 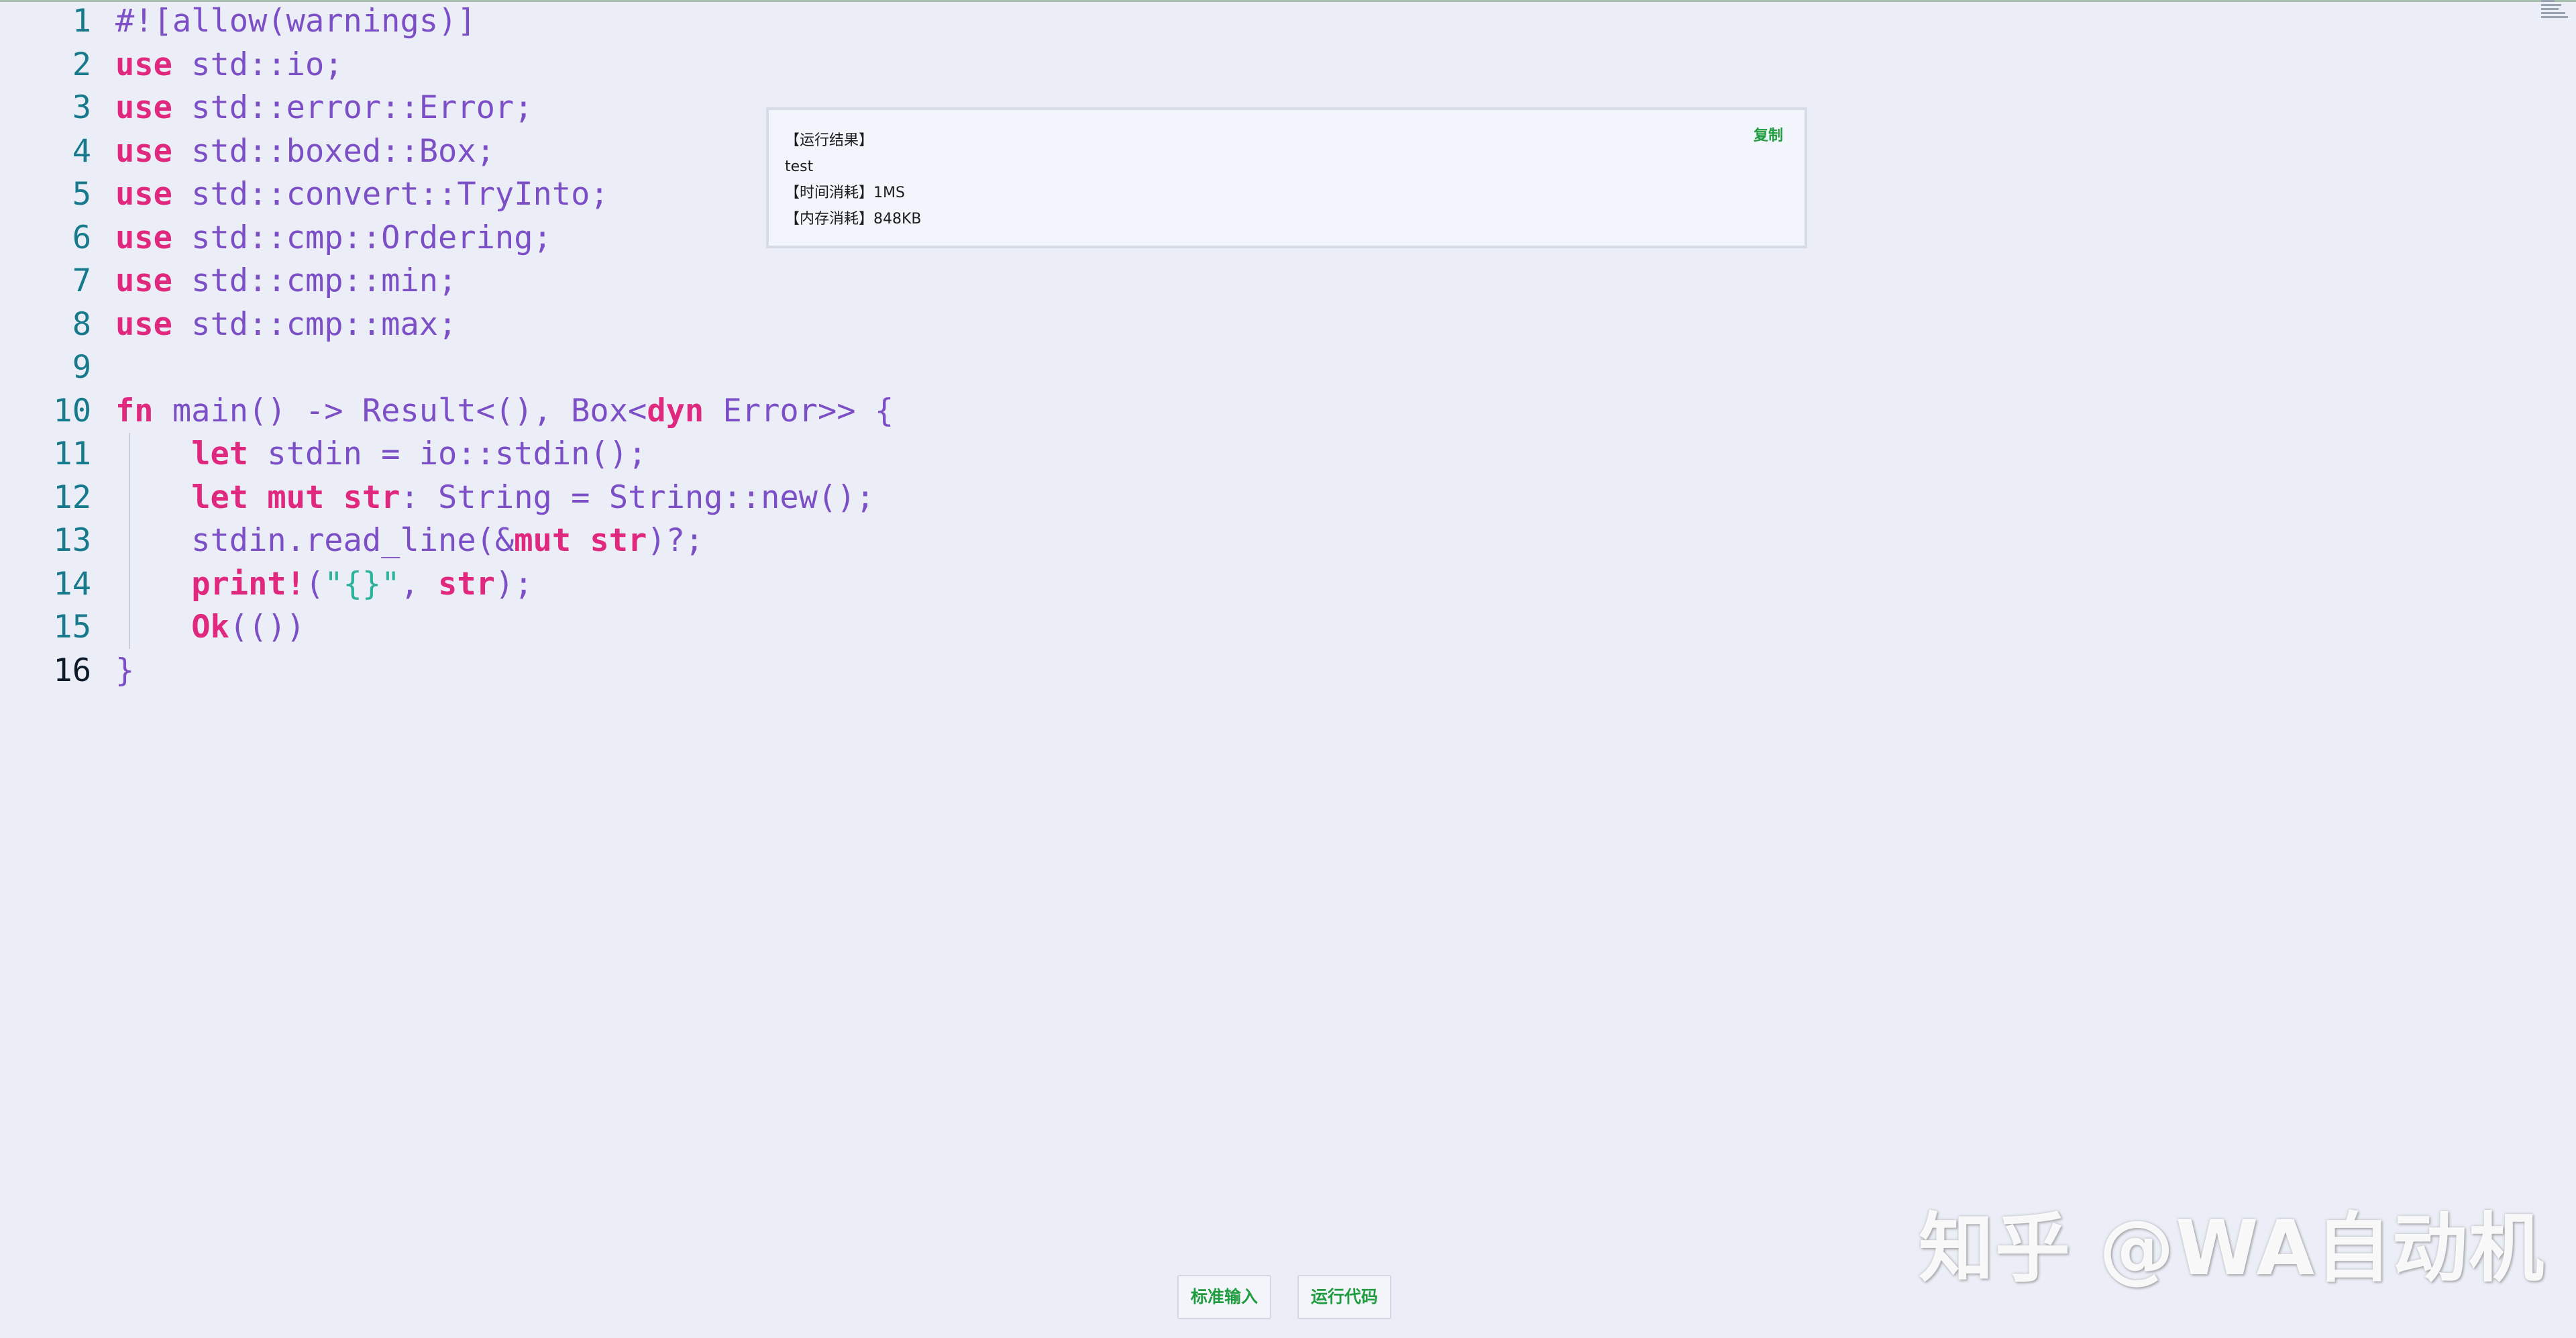 I want to click on result-lines: 【运行结果】 test 【时间消耗】1MS 【内存消耗】848KB, so click(x=853, y=179).